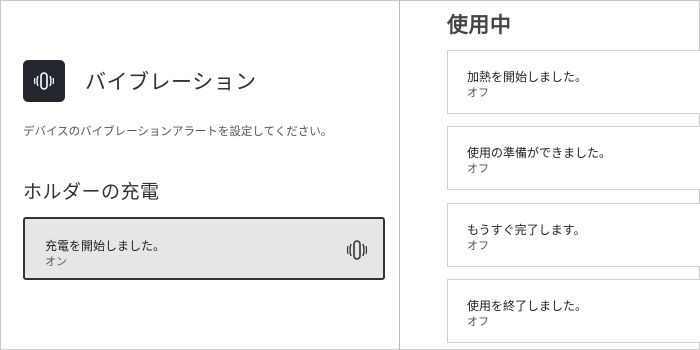  I want to click on setting-label: 充電を開始しました。, so click(105, 246).